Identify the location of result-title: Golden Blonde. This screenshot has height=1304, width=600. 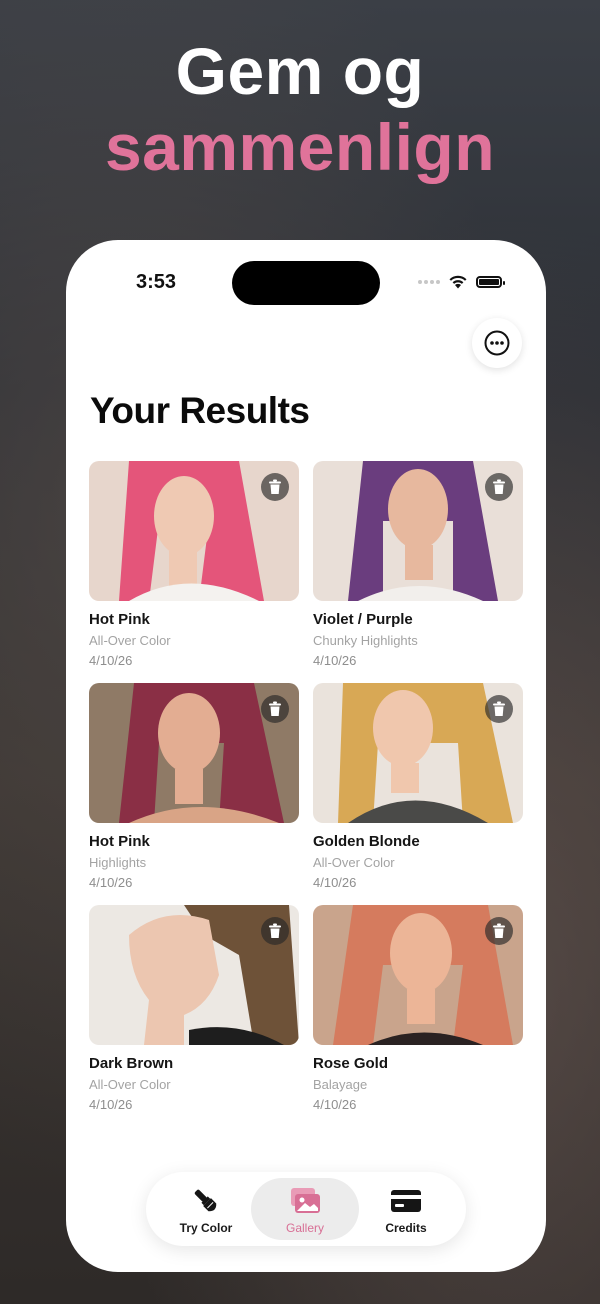
(366, 841).